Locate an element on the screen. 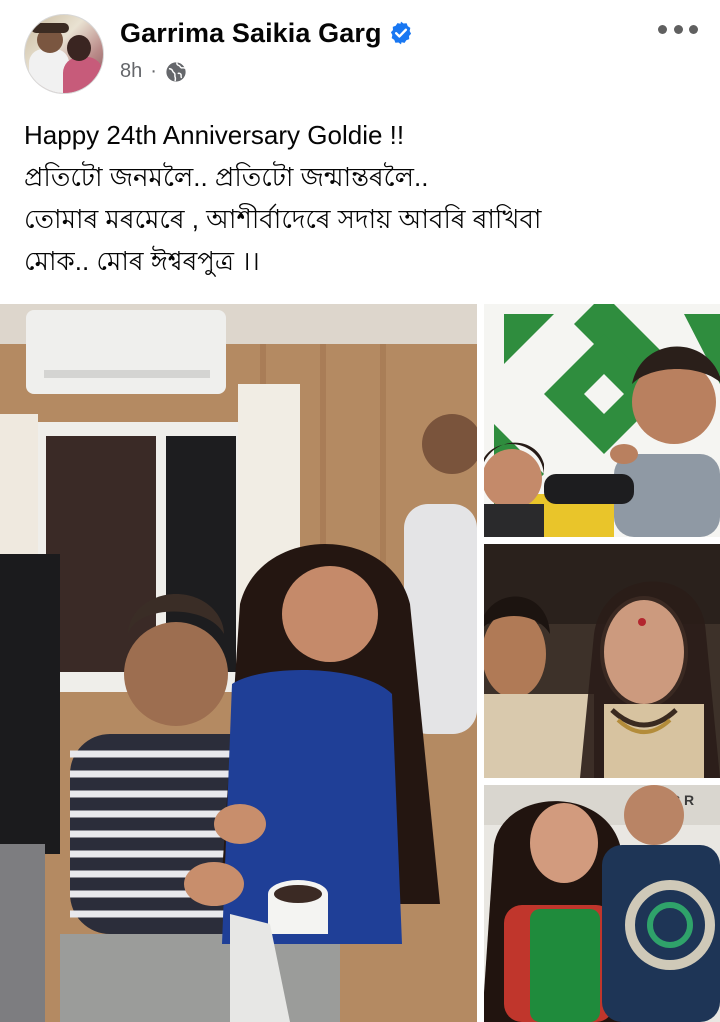 This screenshot has width=720, height=1022. author-name-row: Garrima Saikia Garg is located at coordinates (267, 33).